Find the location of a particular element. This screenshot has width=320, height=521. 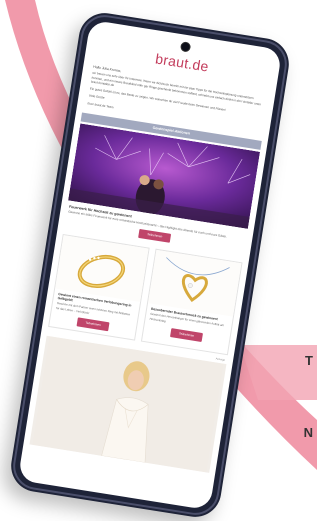

front-camera-icon is located at coordinates (185, 47).